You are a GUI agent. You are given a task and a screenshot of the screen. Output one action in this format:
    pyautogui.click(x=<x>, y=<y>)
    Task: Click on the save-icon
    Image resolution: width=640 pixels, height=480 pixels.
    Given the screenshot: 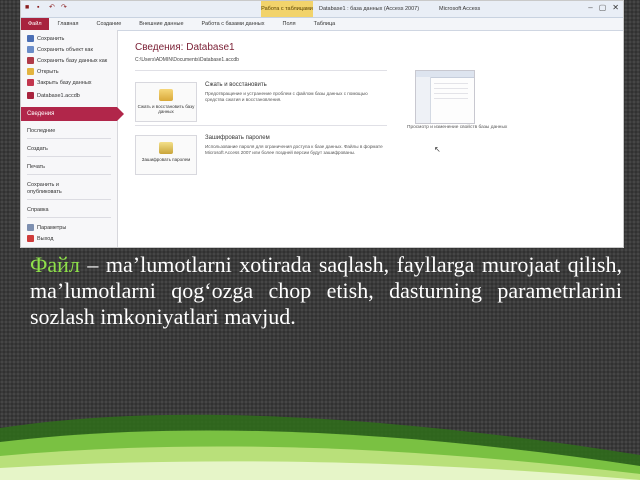 What is the action you would take?
    pyautogui.click(x=30, y=38)
    